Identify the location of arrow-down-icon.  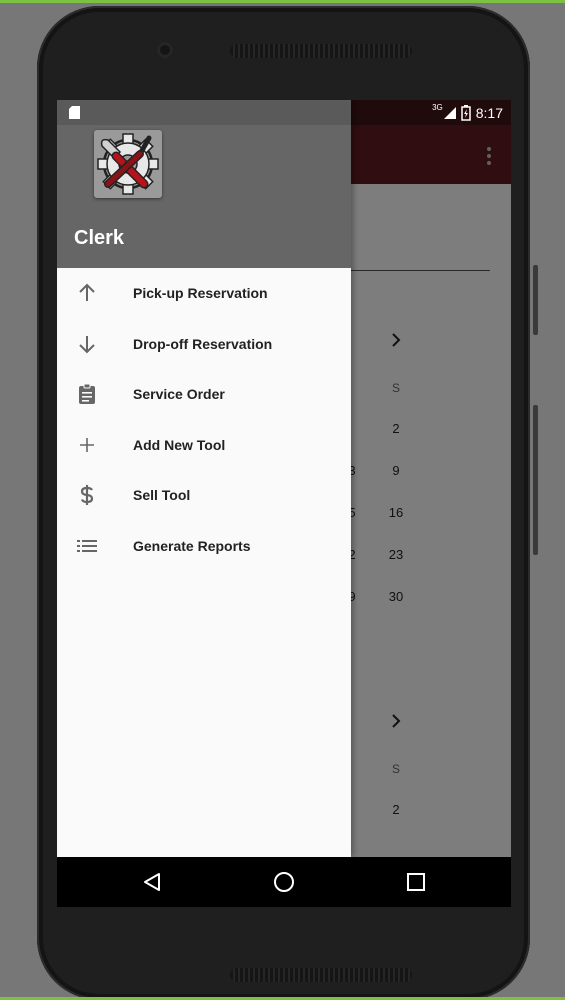
(87, 344).